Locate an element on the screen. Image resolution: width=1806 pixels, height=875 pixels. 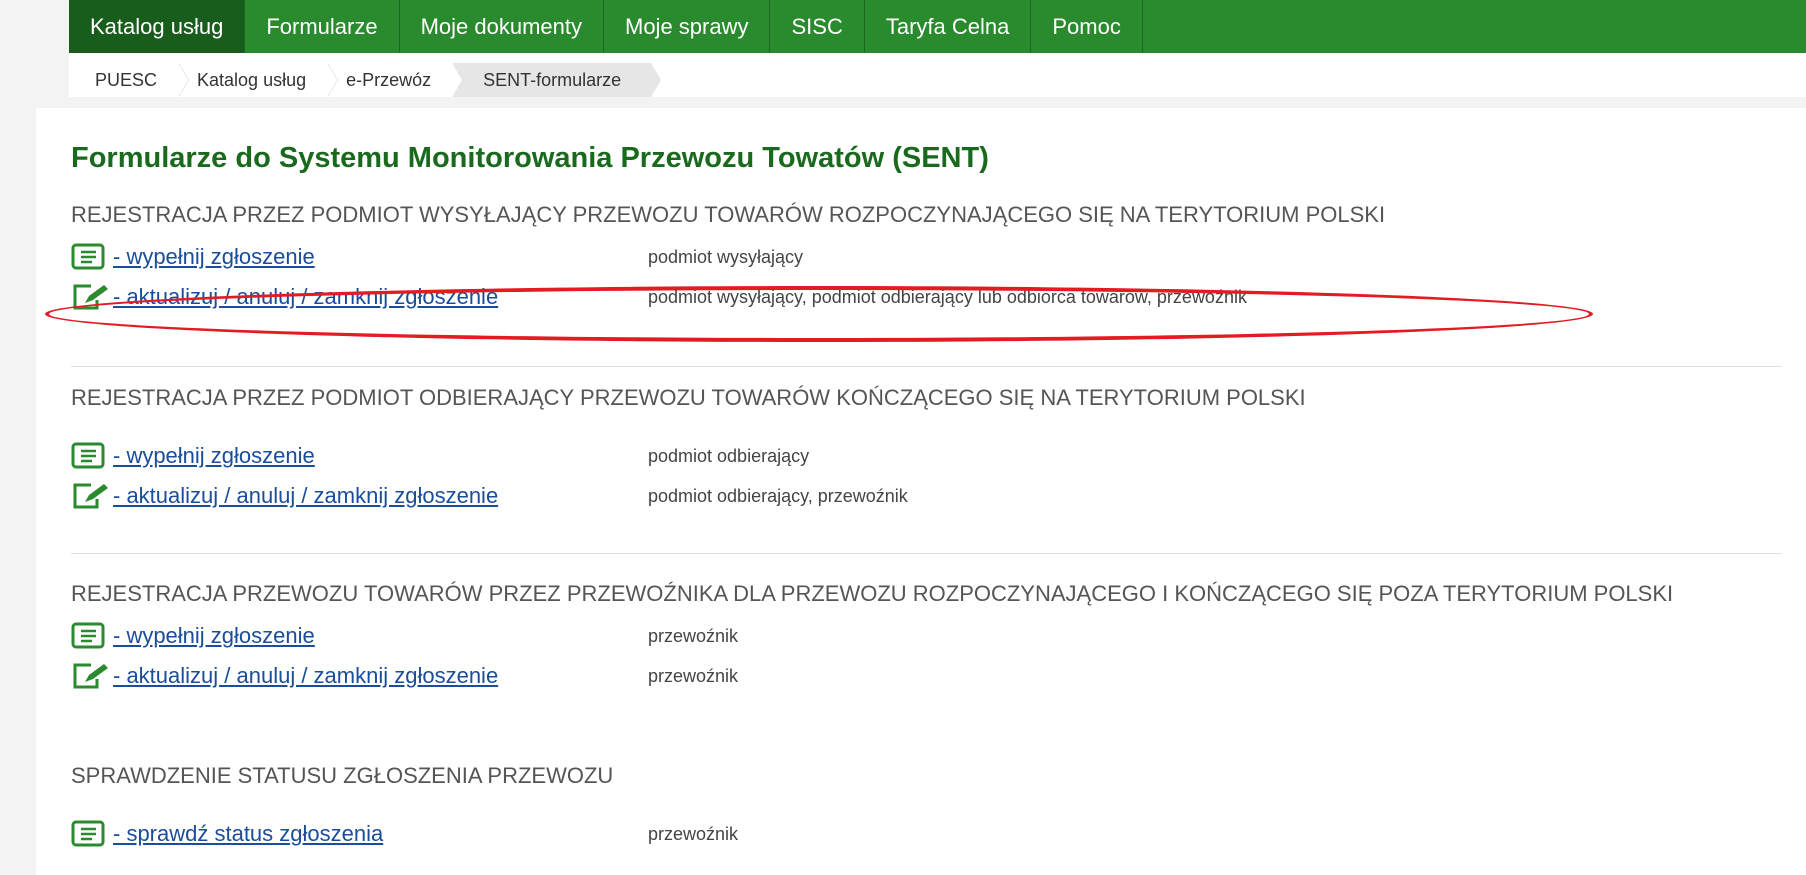
tab-sisc: SISC is located at coordinates (817, 26).